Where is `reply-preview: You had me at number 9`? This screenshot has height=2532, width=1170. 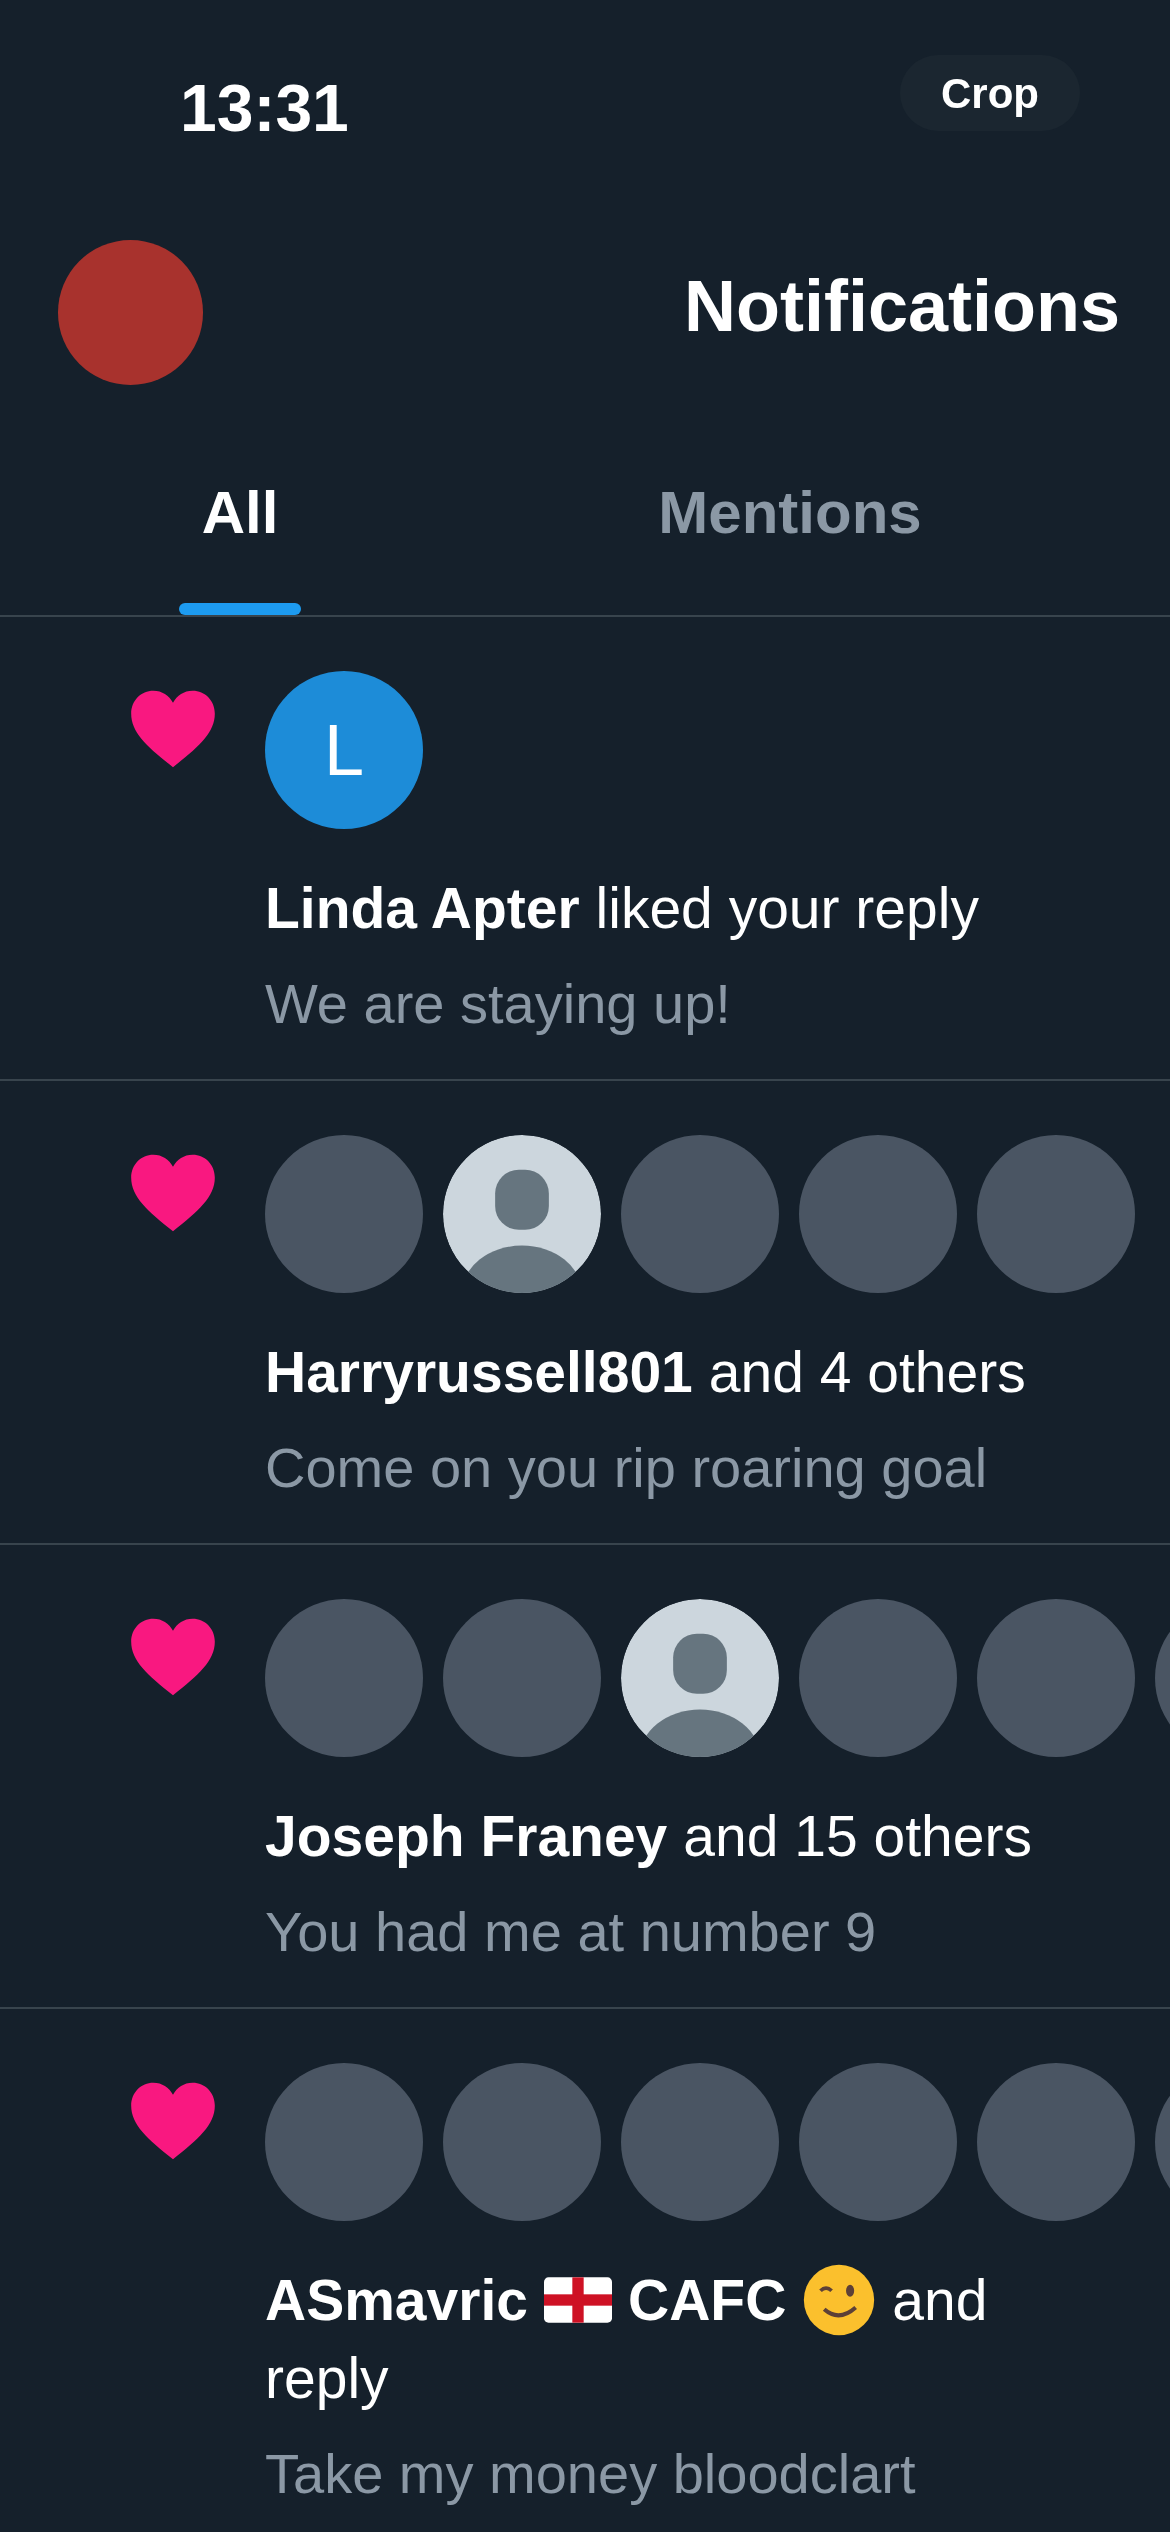
reply-preview: You had me at number 9 is located at coordinates (571, 1932).